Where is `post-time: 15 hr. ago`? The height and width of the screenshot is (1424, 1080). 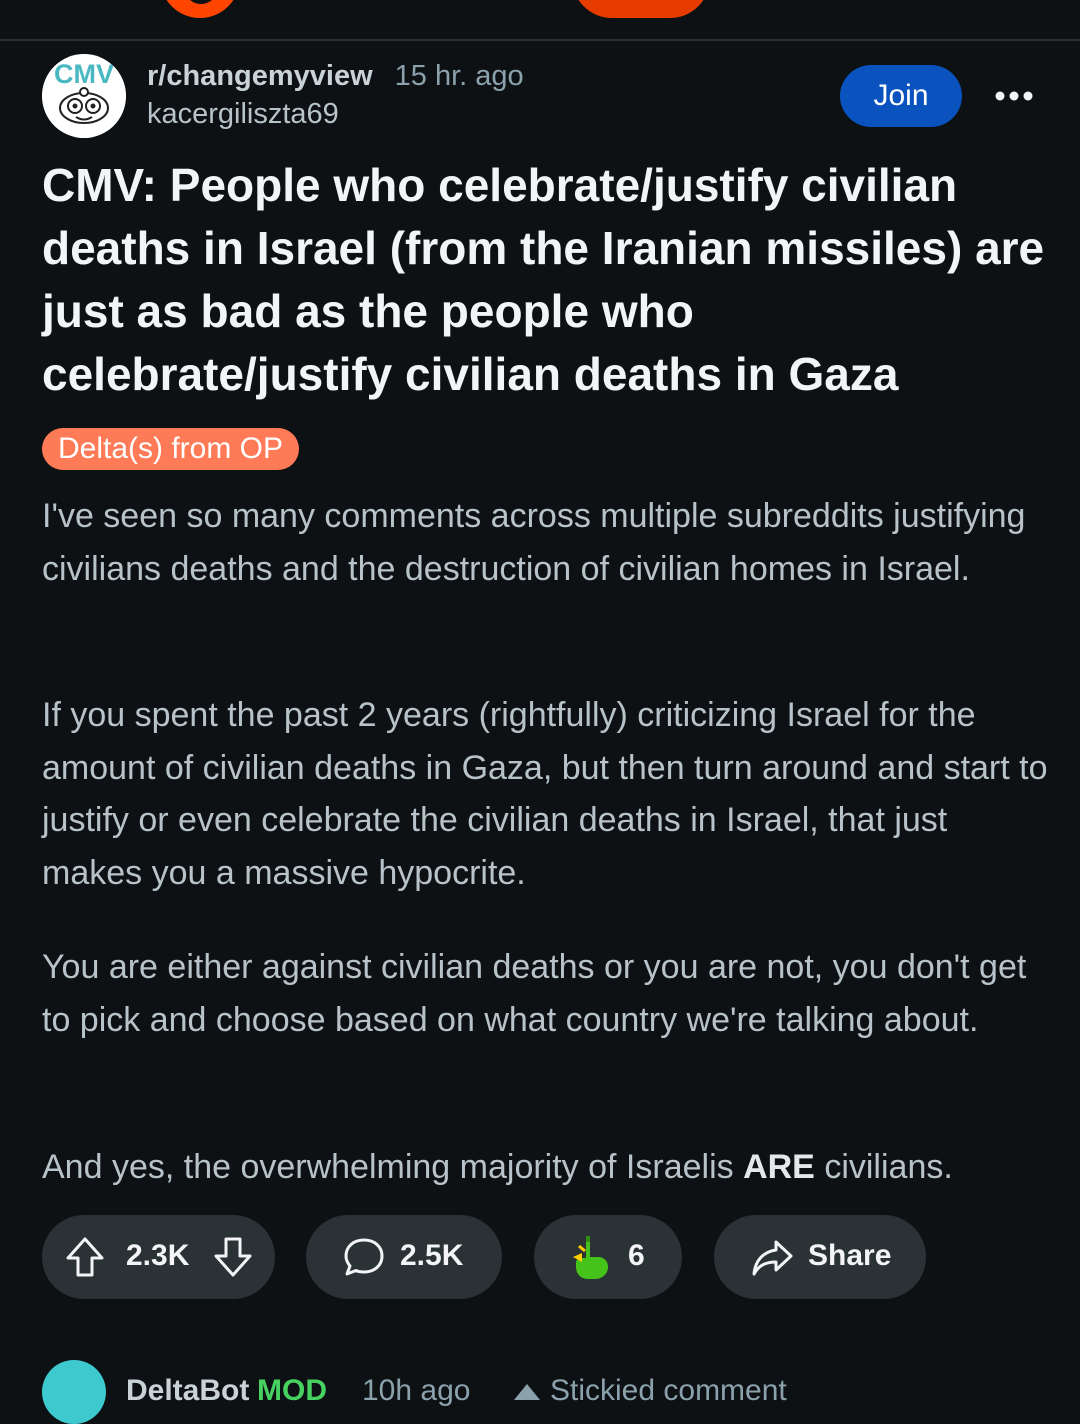 post-time: 15 hr. ago is located at coordinates (459, 75).